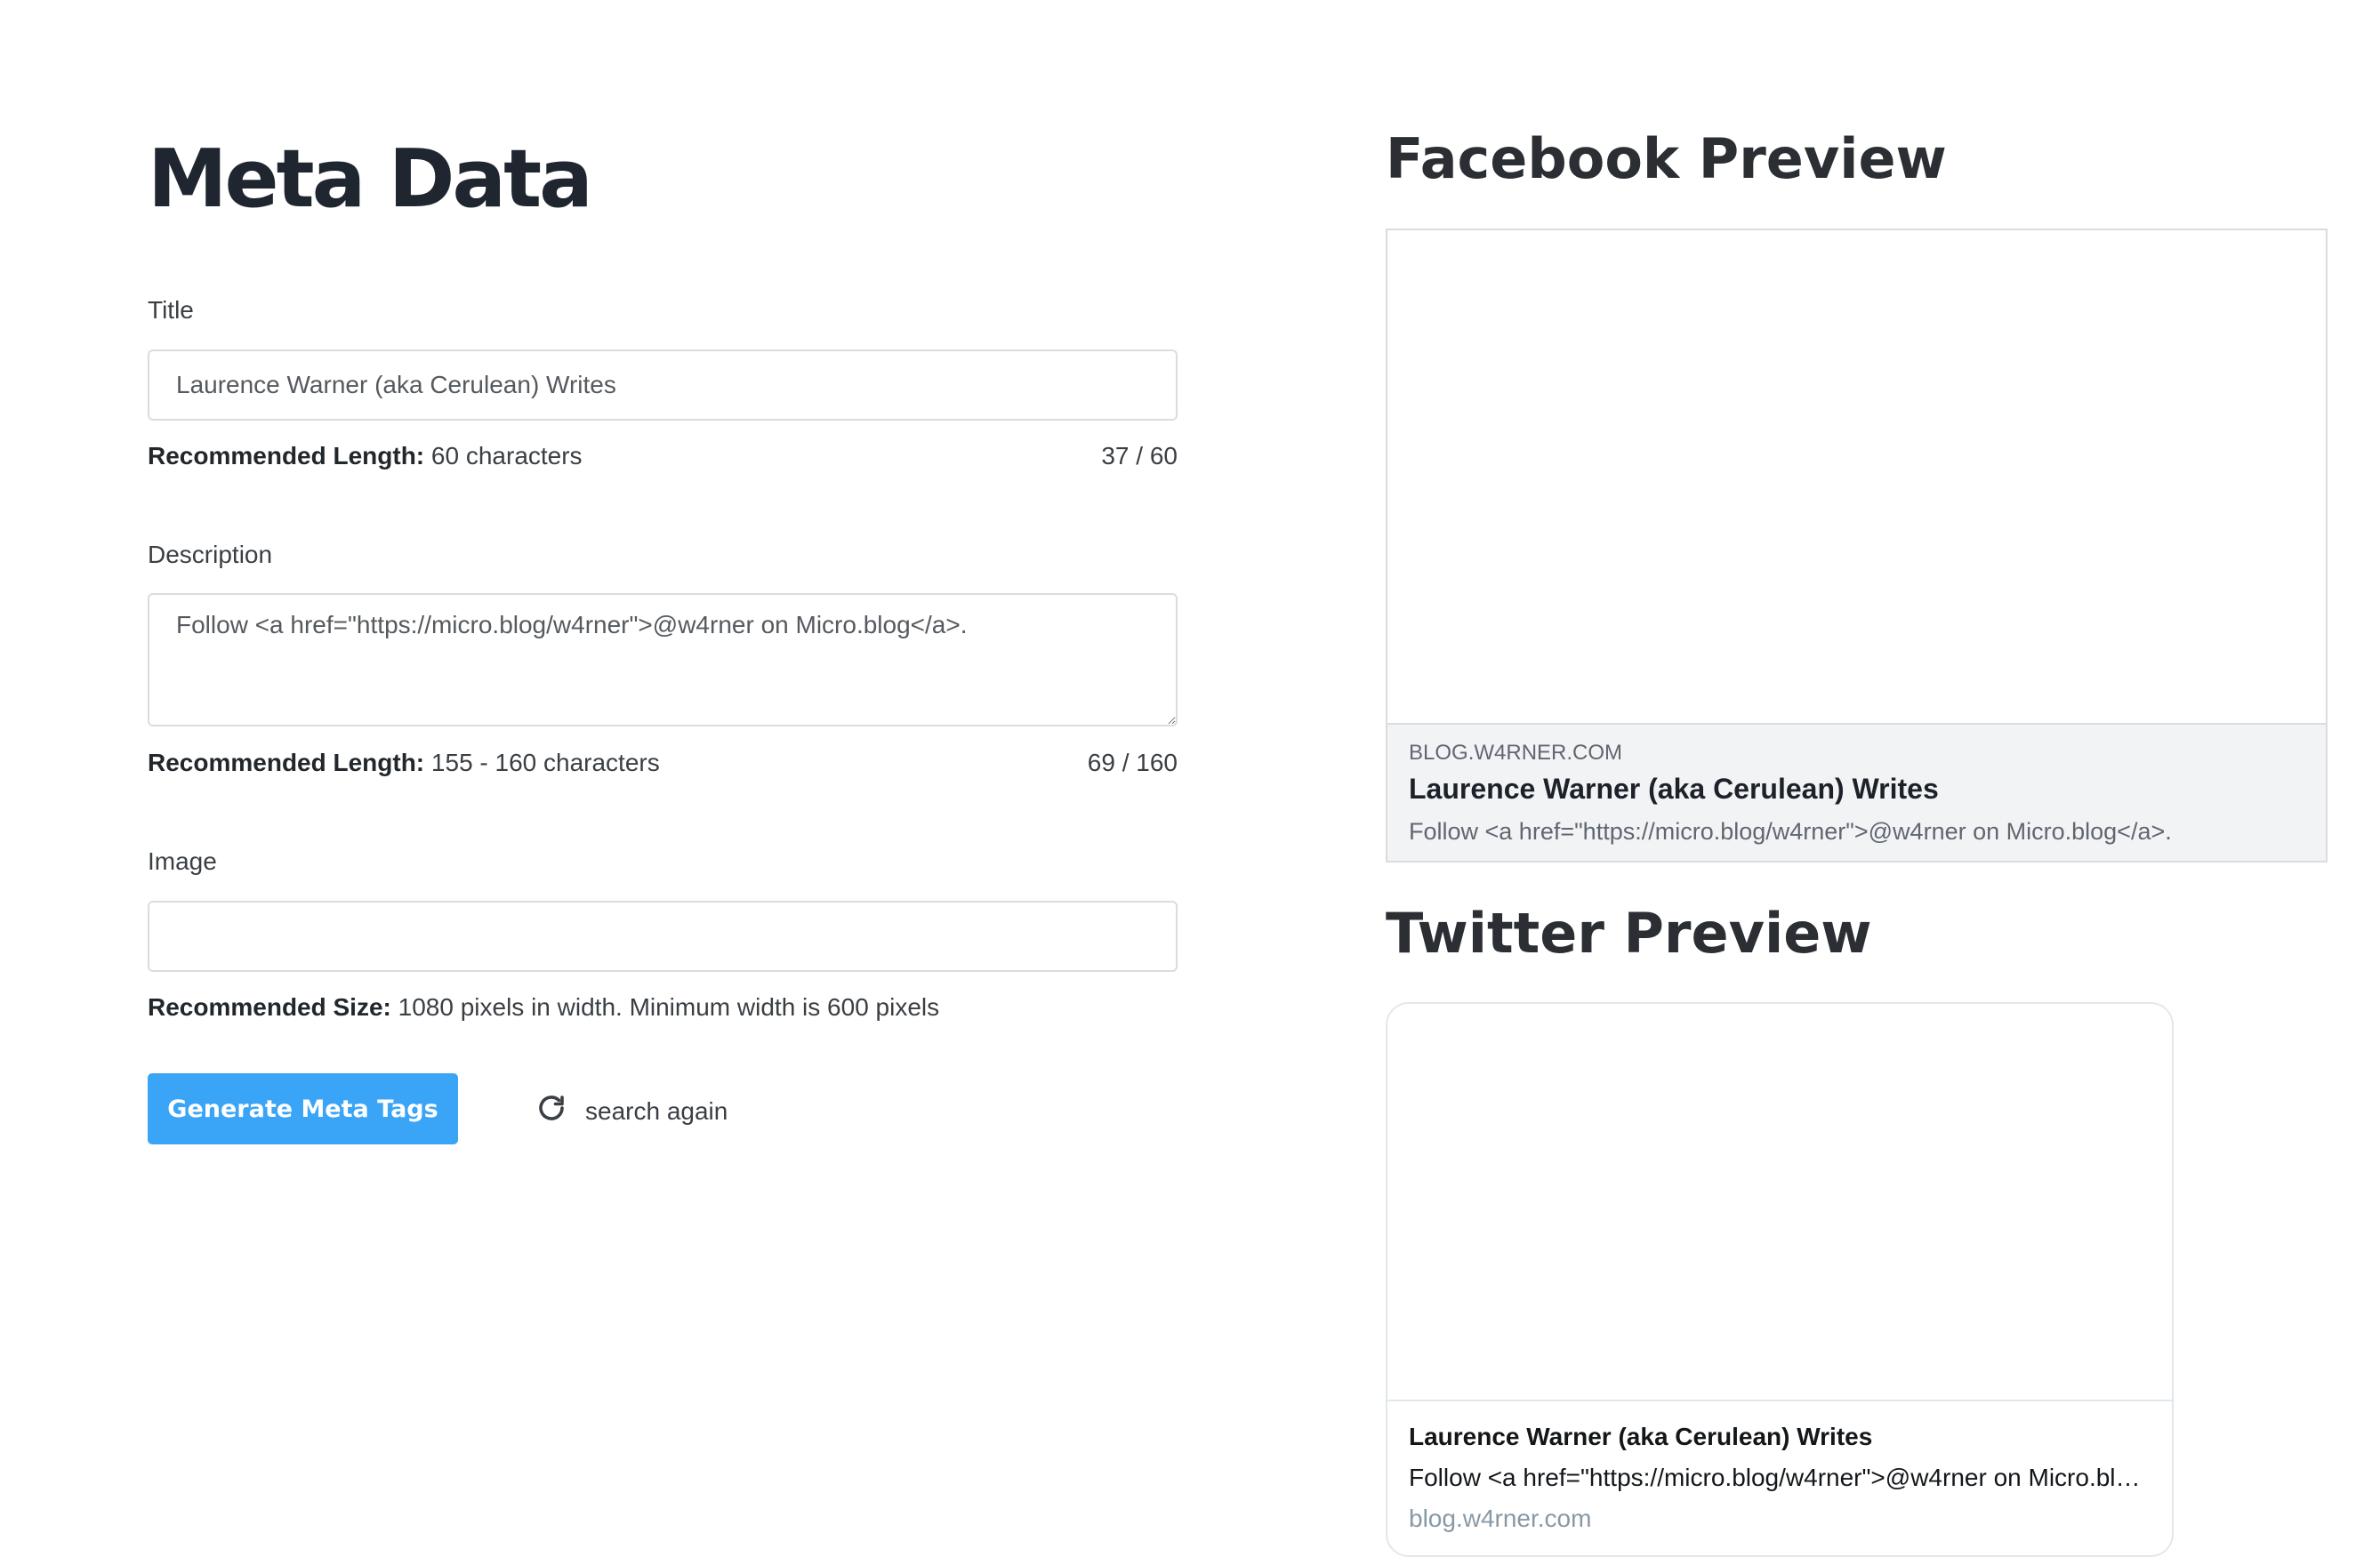 The image size is (2380, 1565). Describe the element at coordinates (370, 179) in the screenshot. I see `page-title: Meta Data` at that location.